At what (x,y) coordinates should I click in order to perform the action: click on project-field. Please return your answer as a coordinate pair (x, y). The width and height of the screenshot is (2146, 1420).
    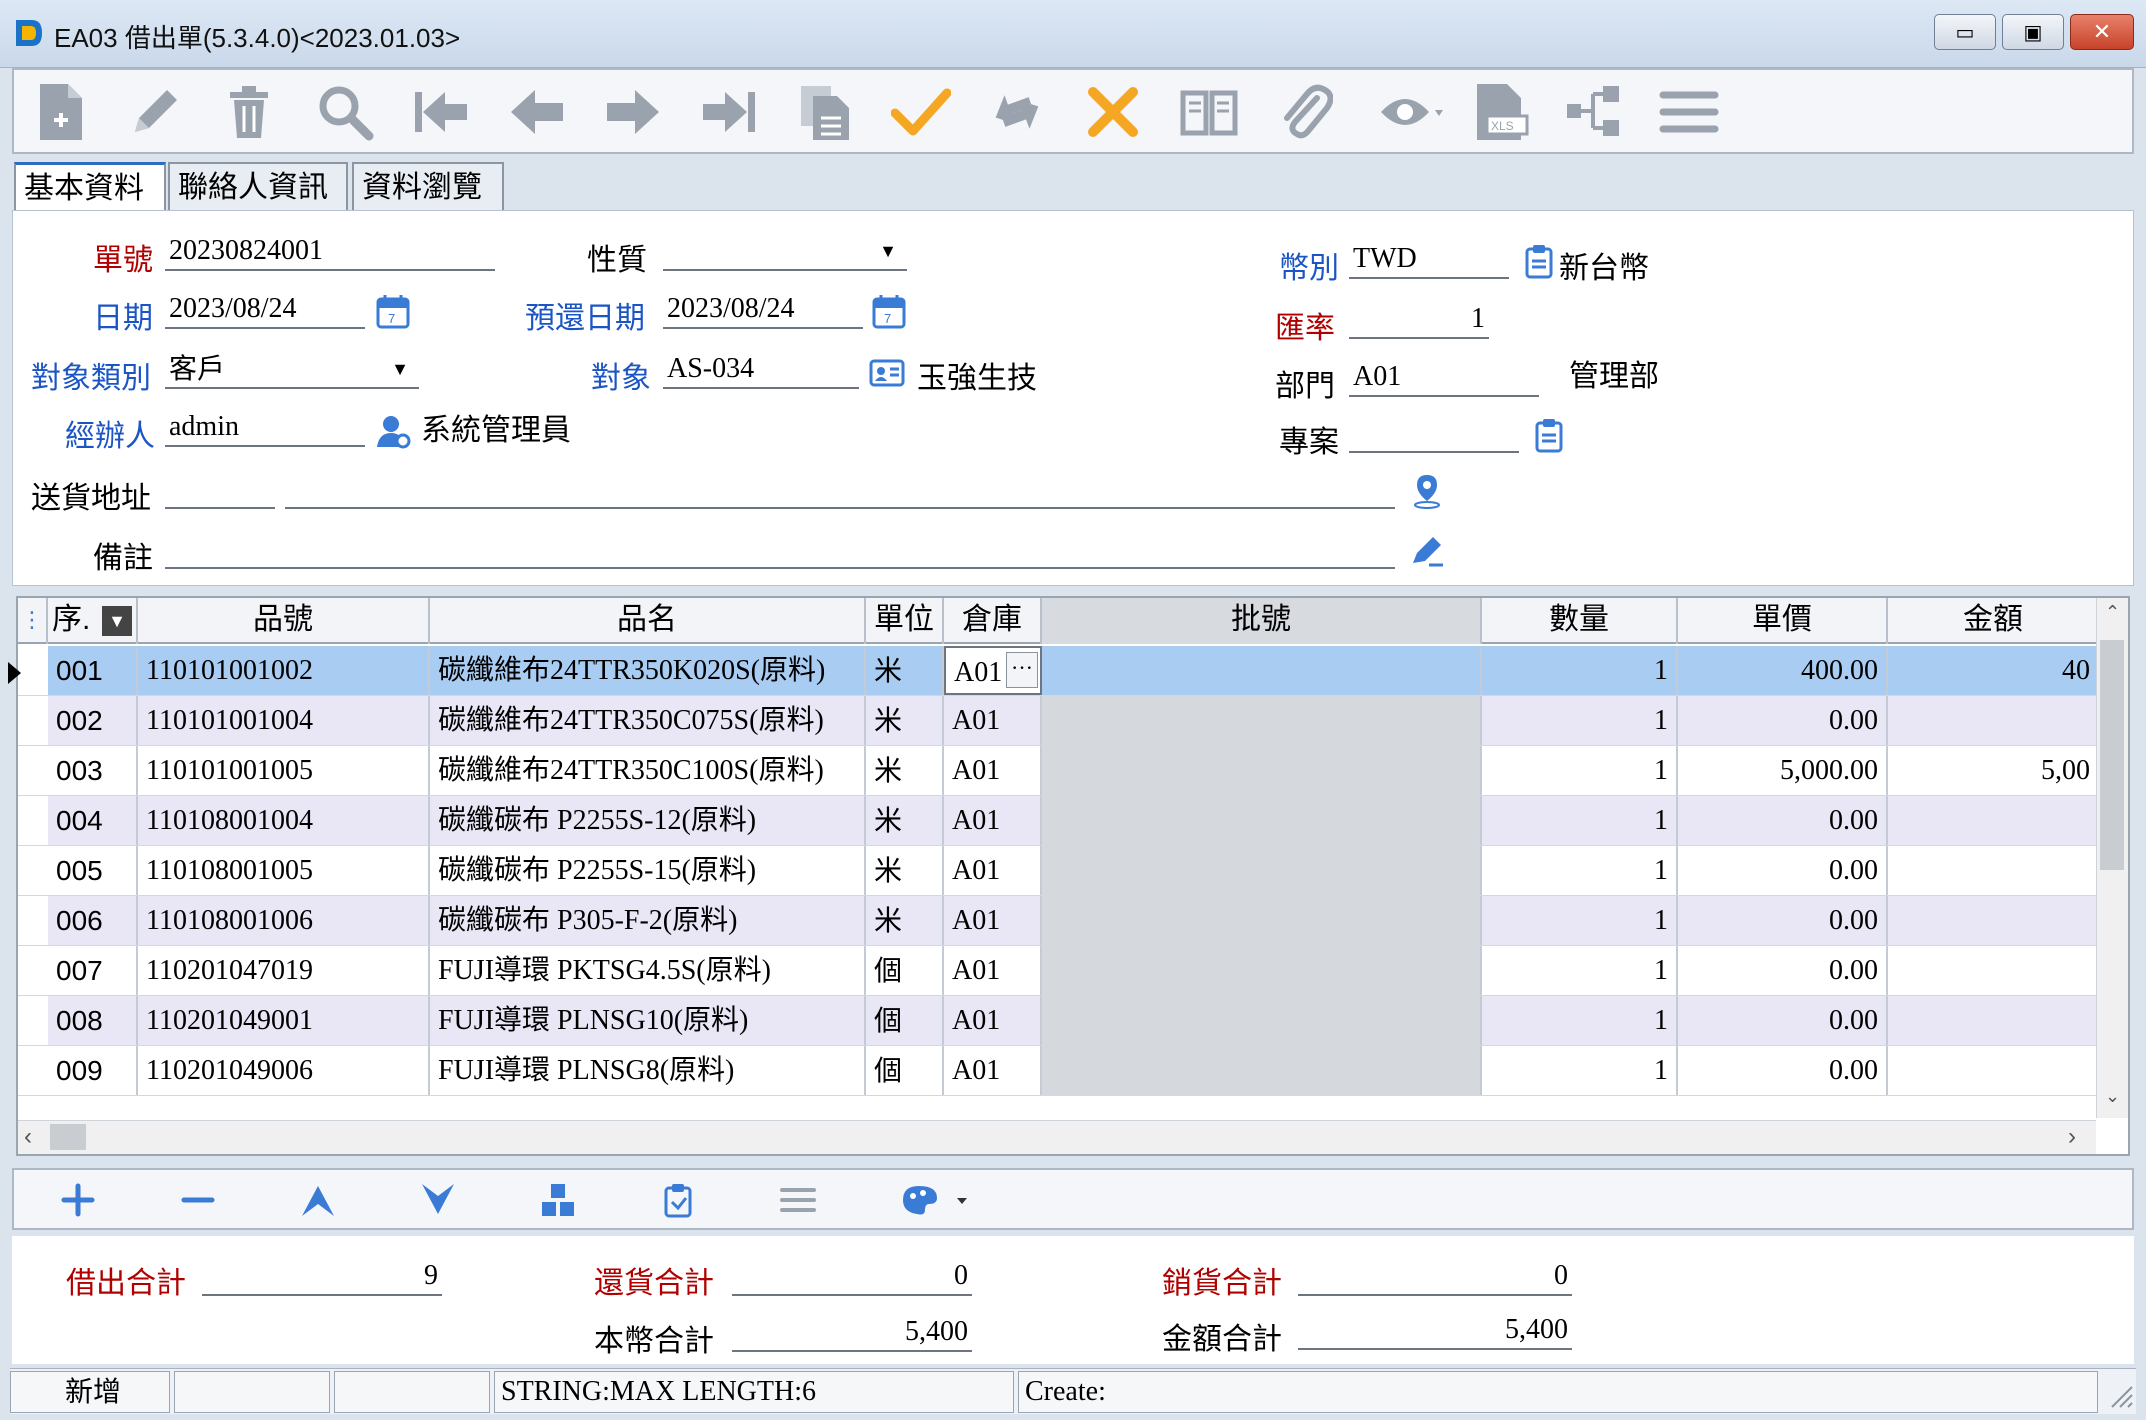
    Looking at the image, I should click on (1434, 433).